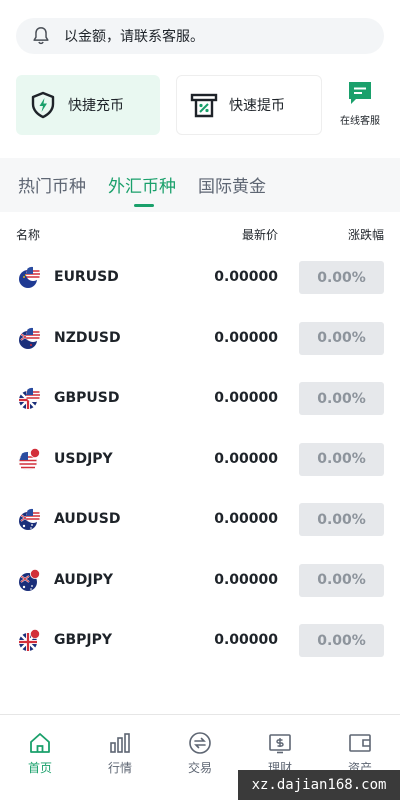 Image resolution: width=400 pixels, height=800 pixels. I want to click on nav-trade: 交易, so click(200, 753).